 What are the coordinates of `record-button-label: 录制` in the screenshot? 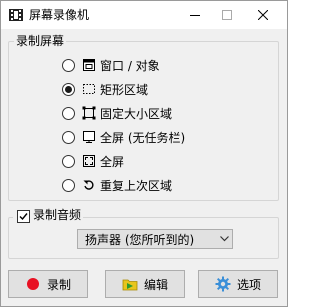 It's located at (58, 284).